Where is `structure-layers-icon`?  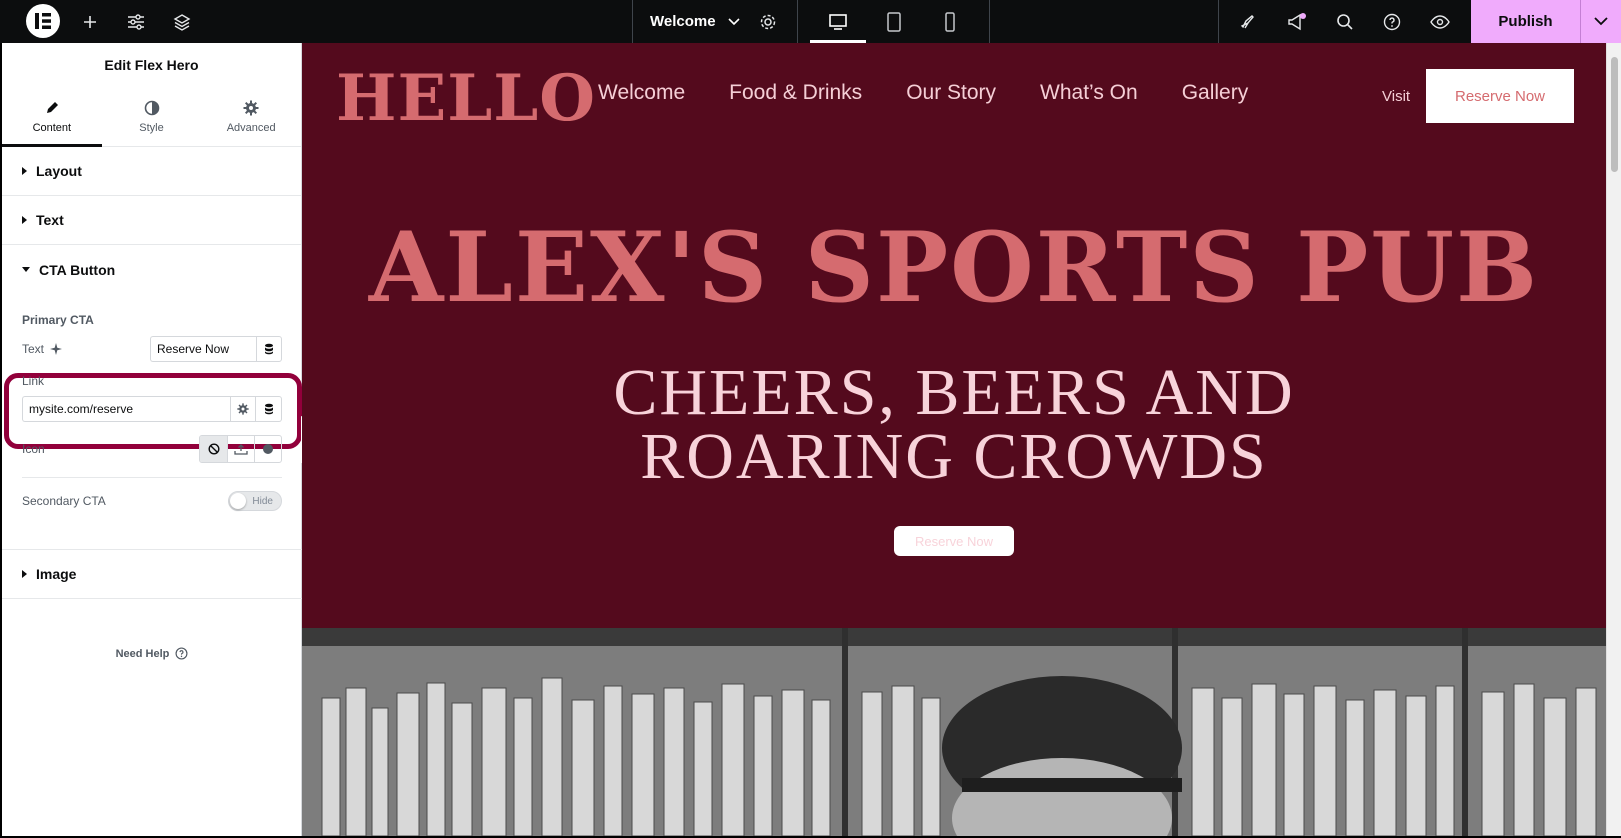 structure-layers-icon is located at coordinates (182, 21).